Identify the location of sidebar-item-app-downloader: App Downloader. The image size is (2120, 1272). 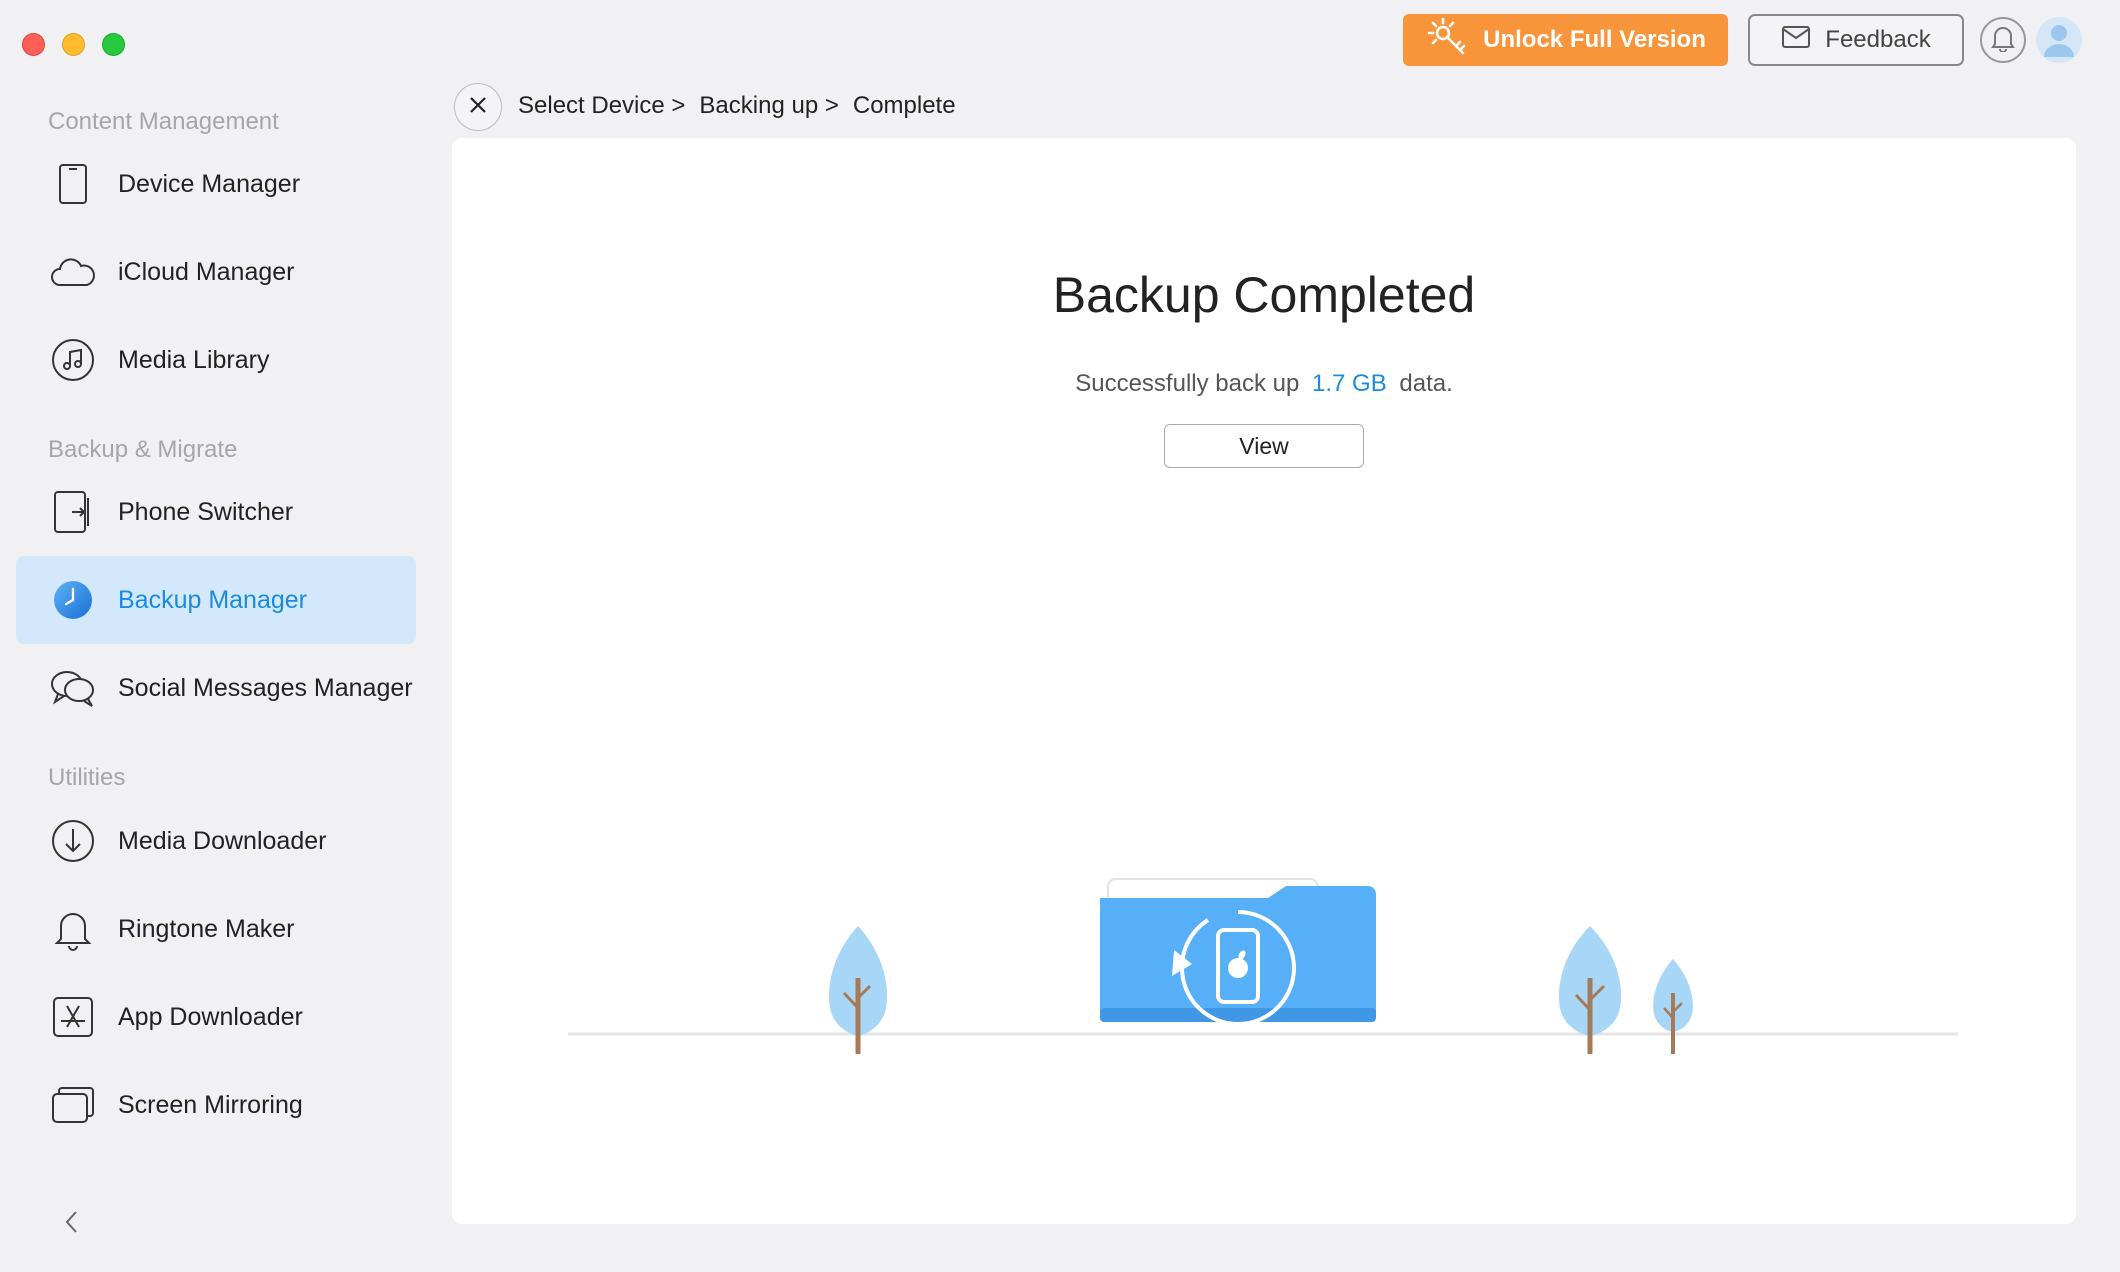
(216, 1017).